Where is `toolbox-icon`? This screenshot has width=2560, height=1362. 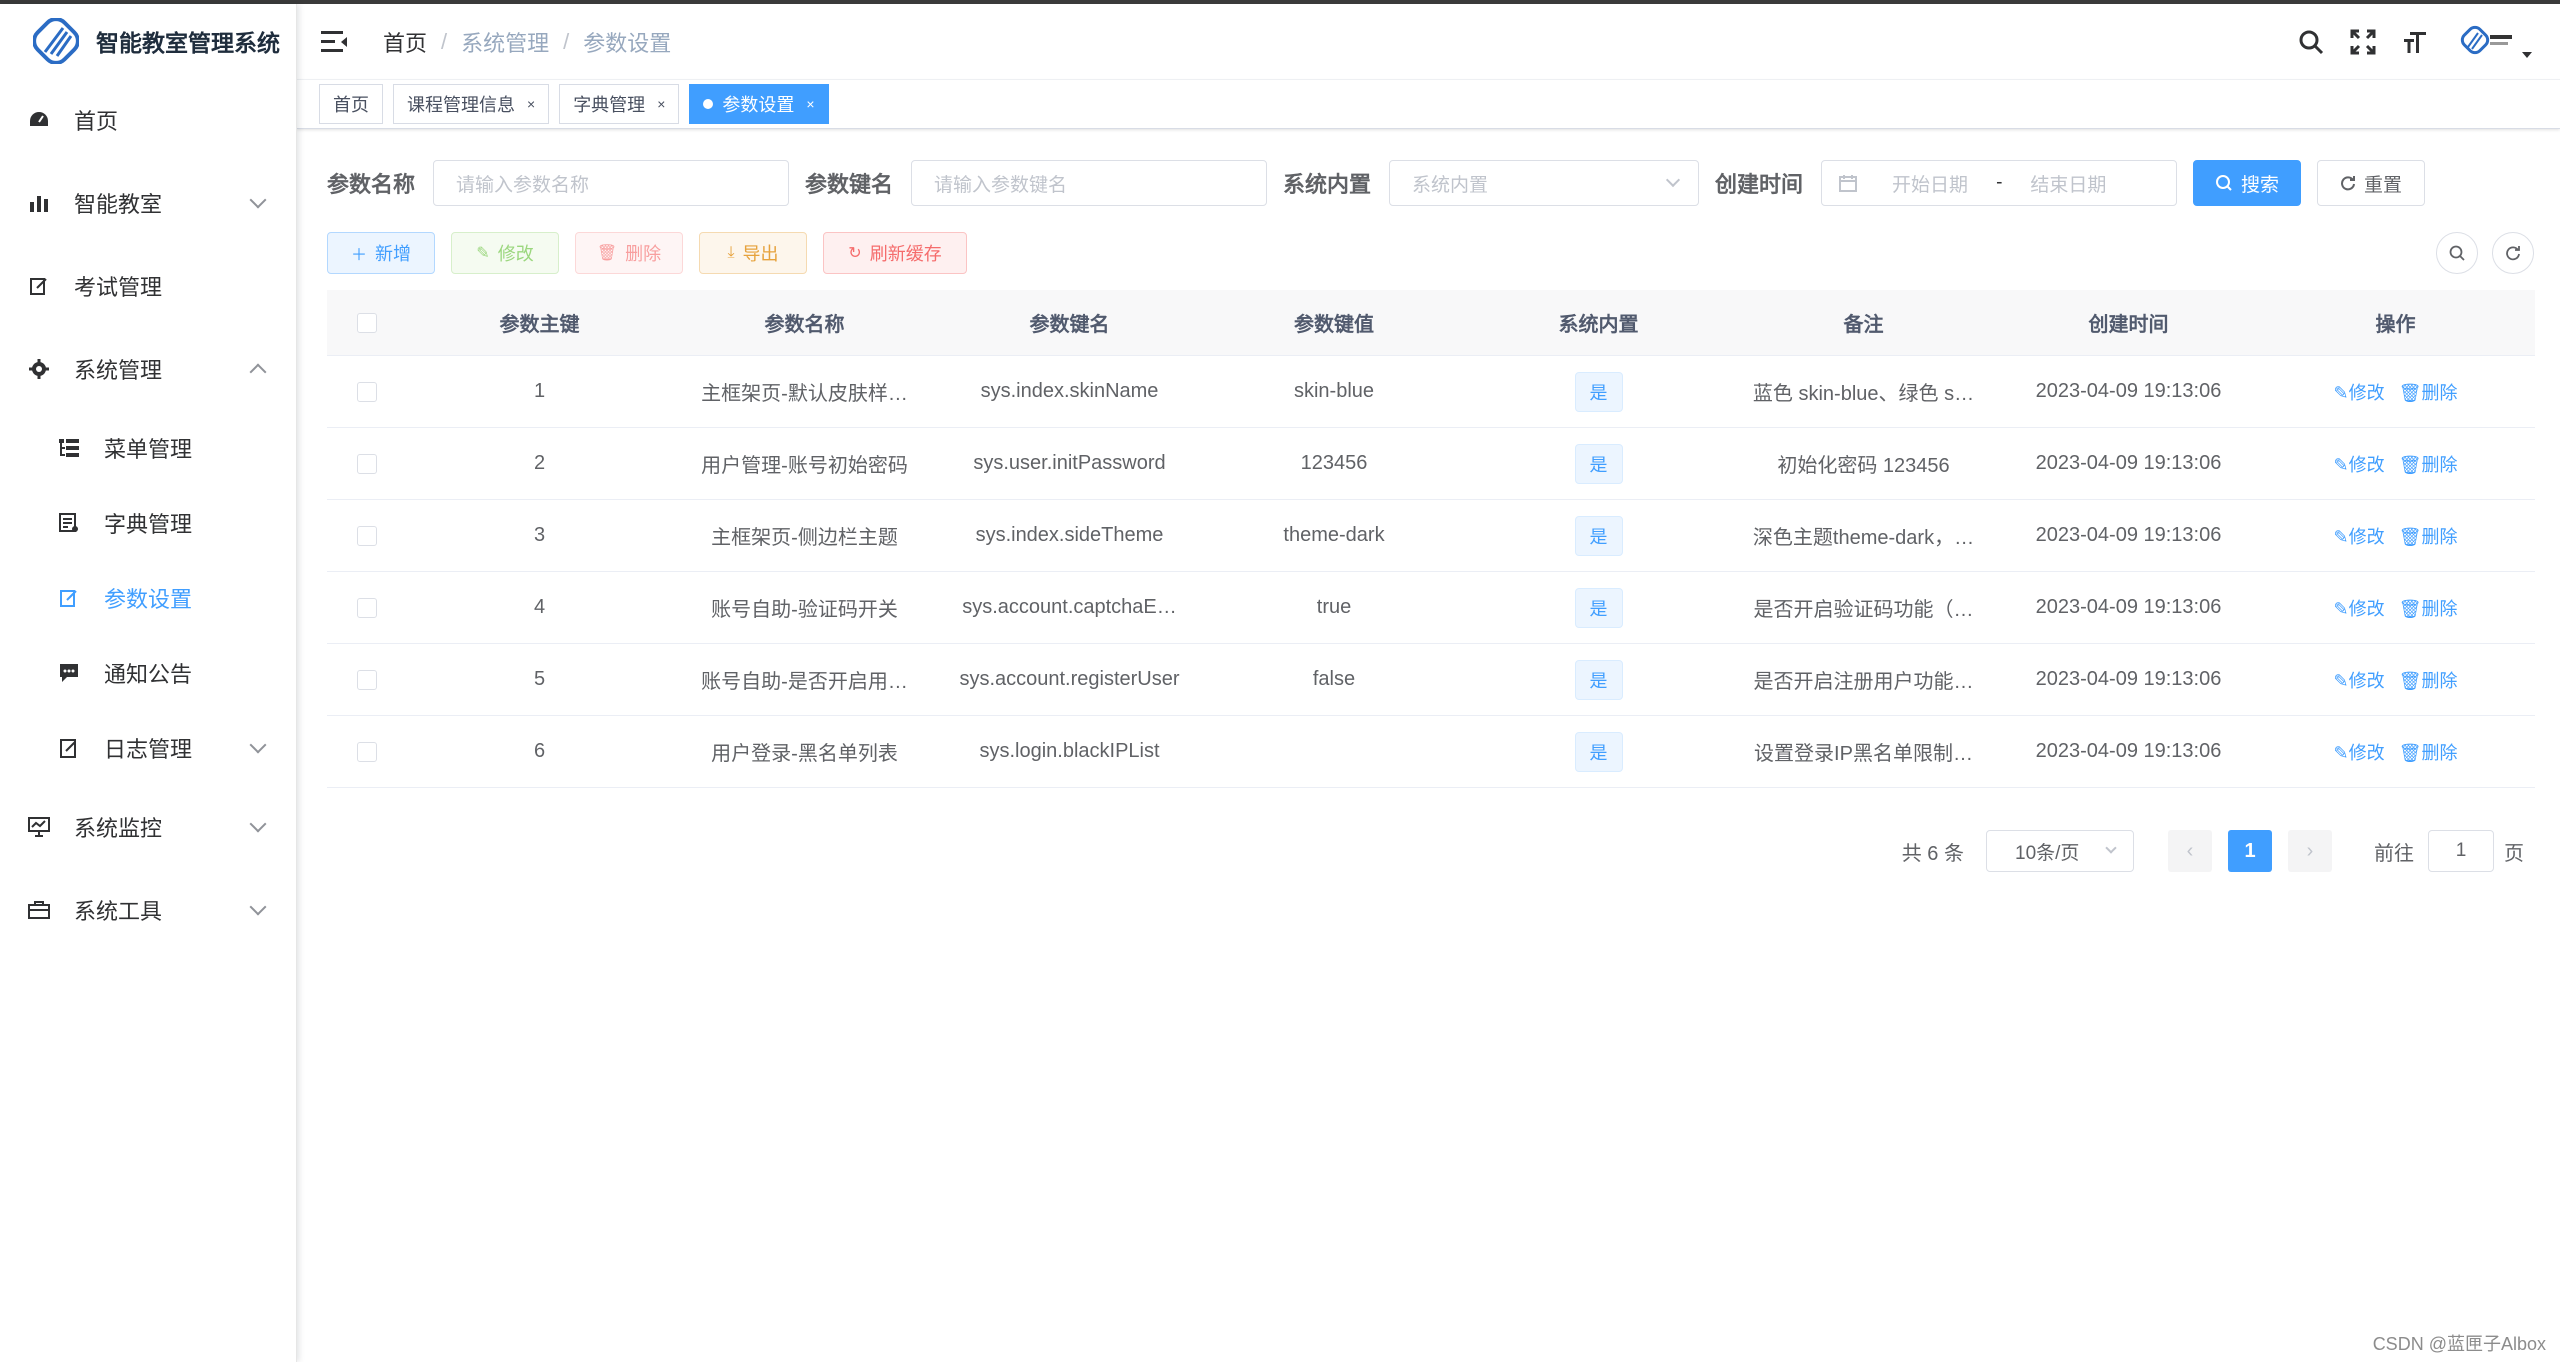 toolbox-icon is located at coordinates (39, 910).